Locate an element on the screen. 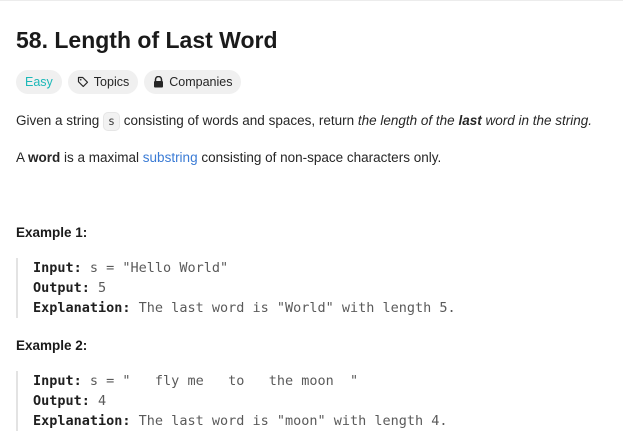  topics-label: Topics is located at coordinates (111, 82).